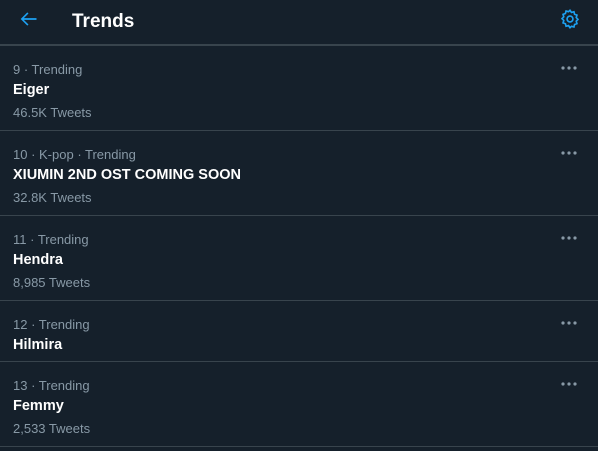 The width and height of the screenshot is (598, 451). Describe the element at coordinates (74, 154) in the screenshot. I see `trend-meta: 10 · K-pop · Trending` at that location.